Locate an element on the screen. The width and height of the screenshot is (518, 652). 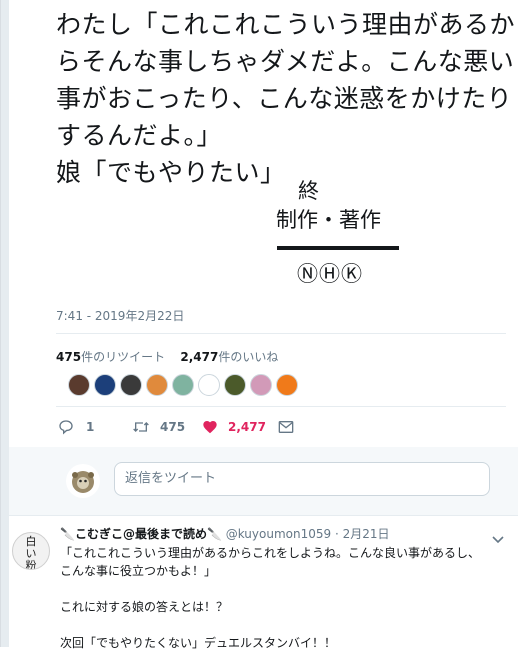
reply-icon is located at coordinates (66, 427).